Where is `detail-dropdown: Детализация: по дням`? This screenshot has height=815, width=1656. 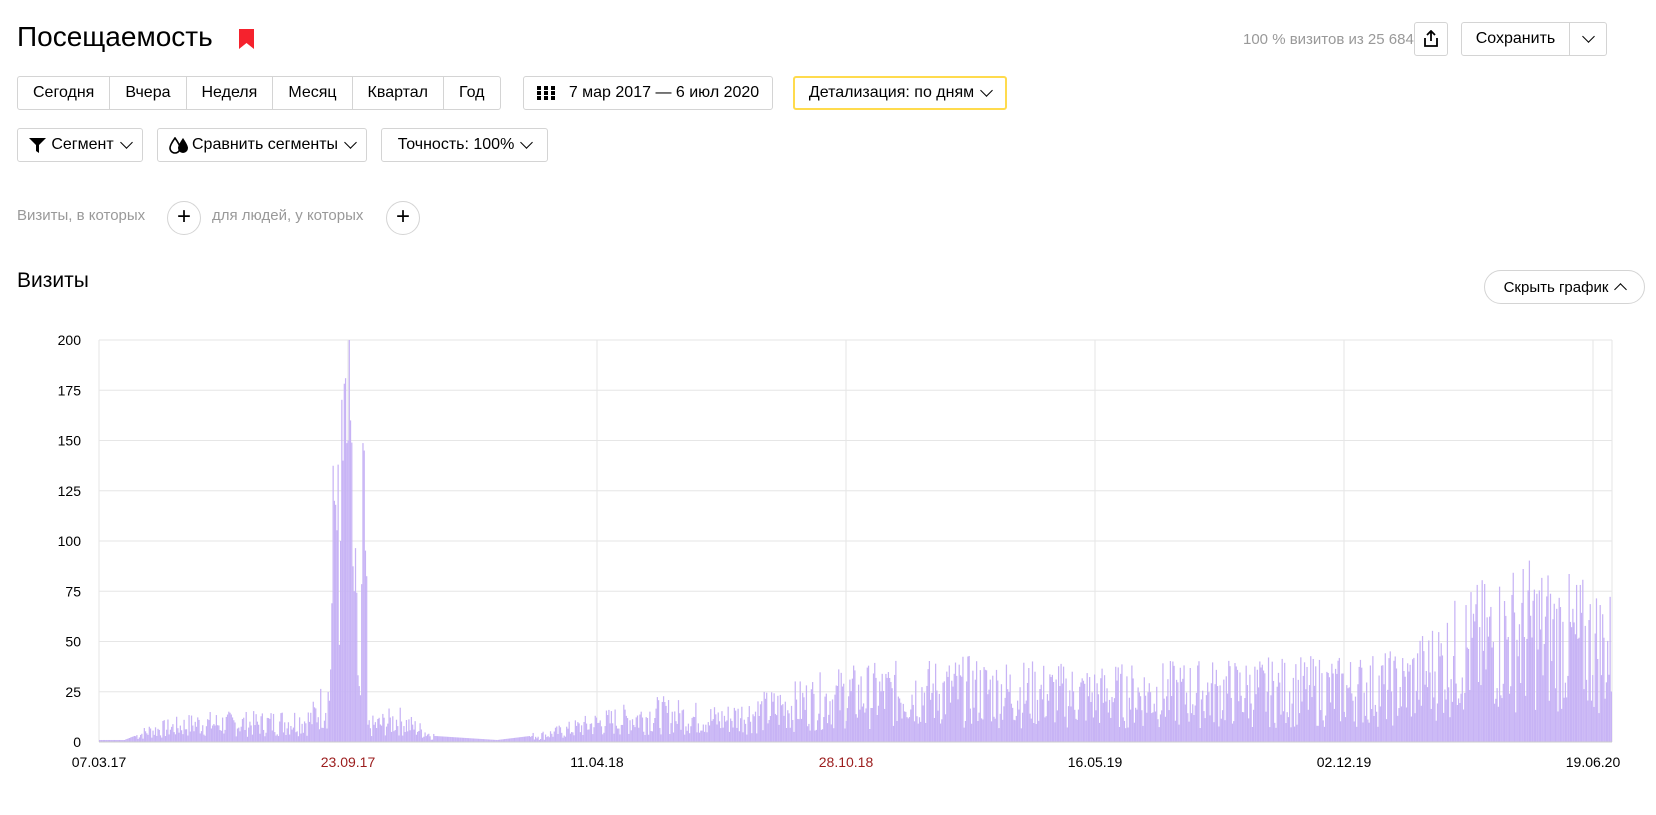 detail-dropdown: Детализация: по дням is located at coordinates (900, 93).